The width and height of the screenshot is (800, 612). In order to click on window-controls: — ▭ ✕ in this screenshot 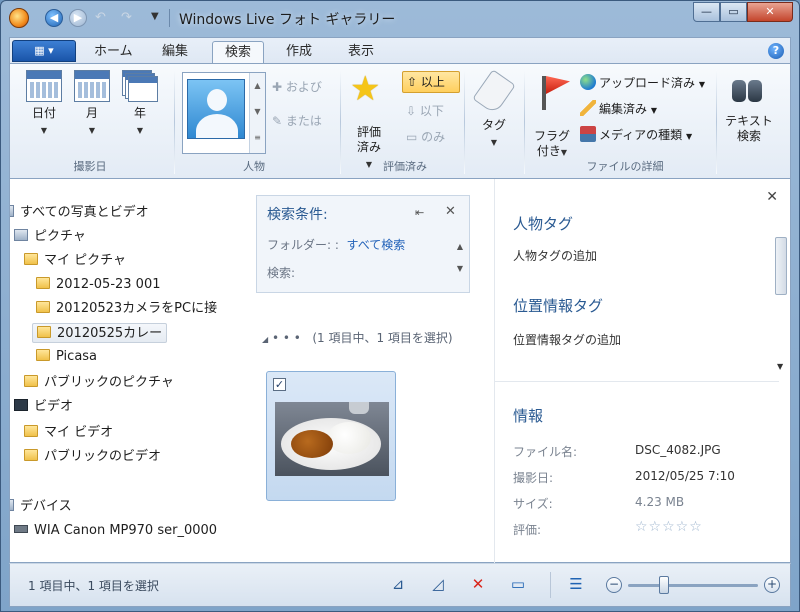, I will do `click(743, 12)`.